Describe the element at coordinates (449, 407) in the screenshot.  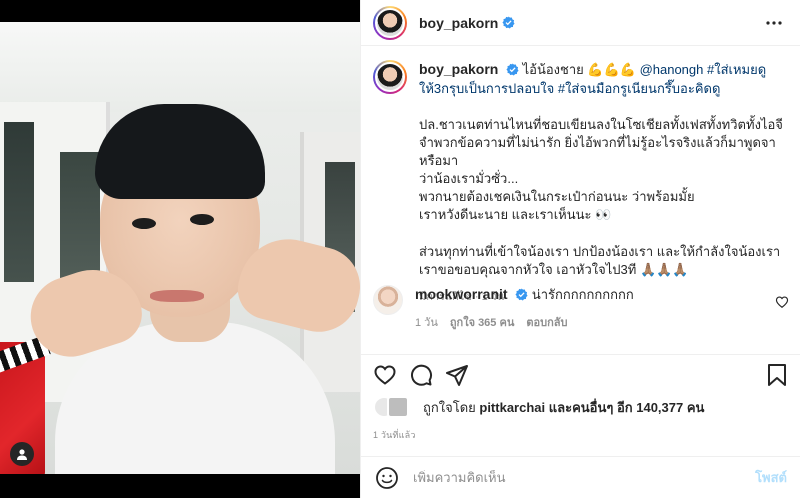
I see `likes-prefix: ถูกใจโดย` at that location.